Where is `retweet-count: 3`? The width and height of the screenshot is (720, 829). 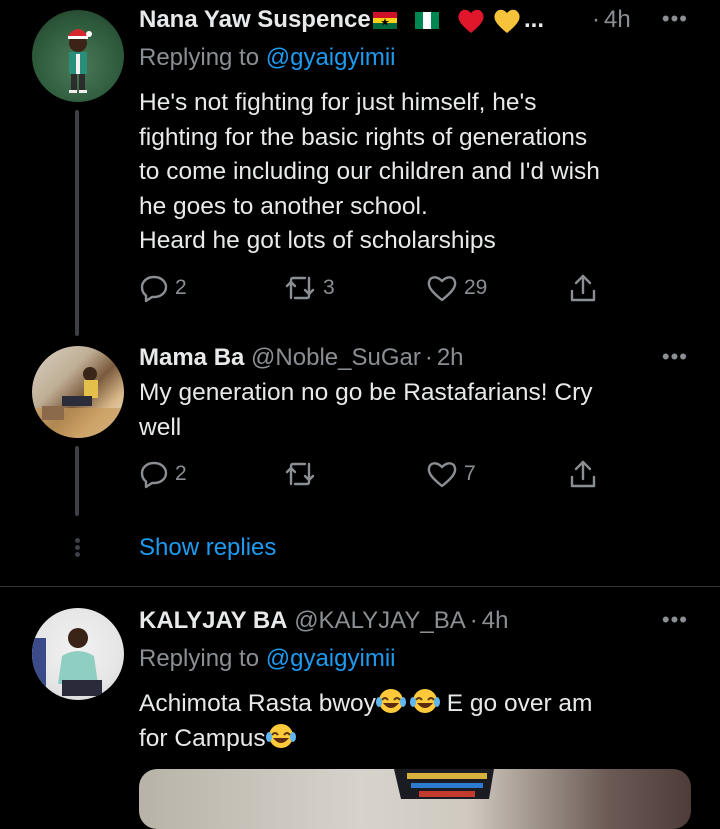
retweet-count: 3 is located at coordinates (329, 287).